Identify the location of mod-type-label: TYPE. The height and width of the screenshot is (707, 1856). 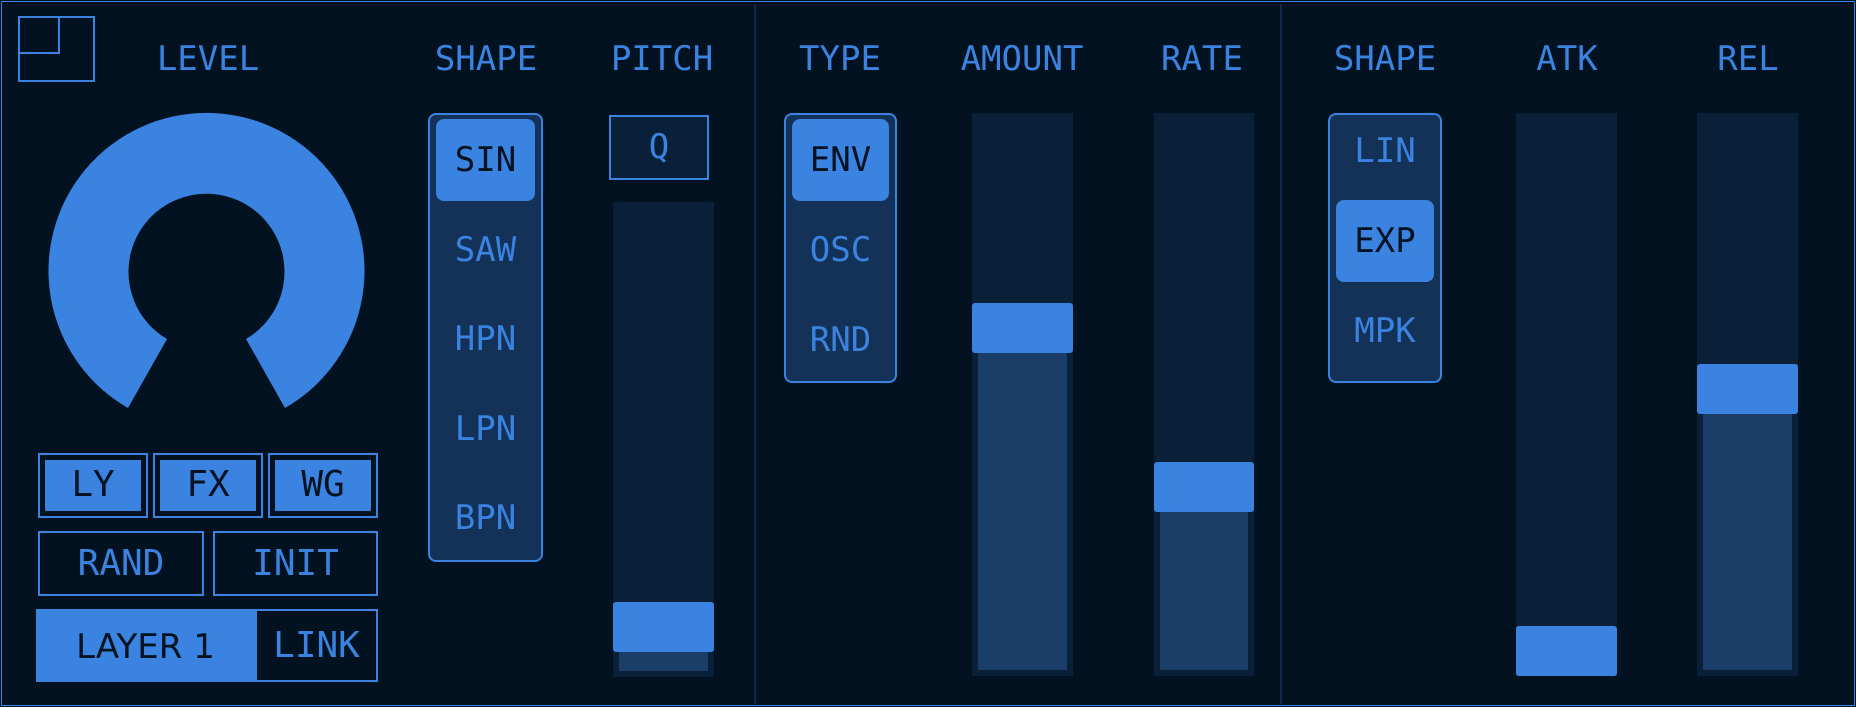
(840, 59).